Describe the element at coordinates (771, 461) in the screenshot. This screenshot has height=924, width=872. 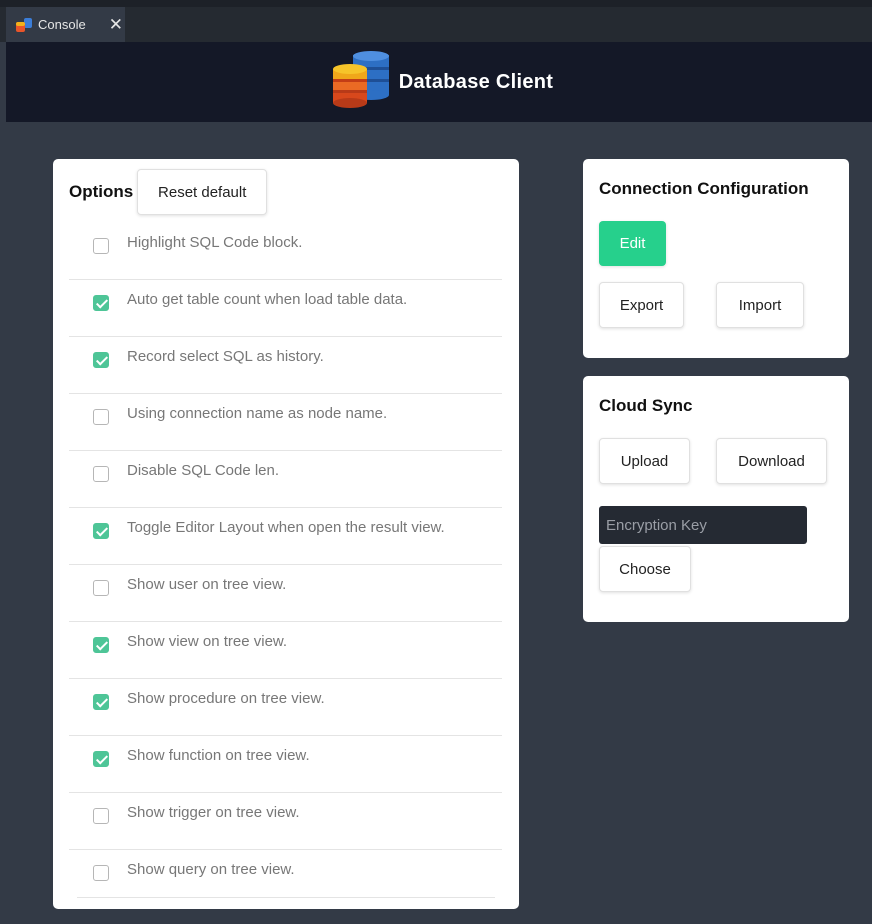
I see `download-button: Download` at that location.